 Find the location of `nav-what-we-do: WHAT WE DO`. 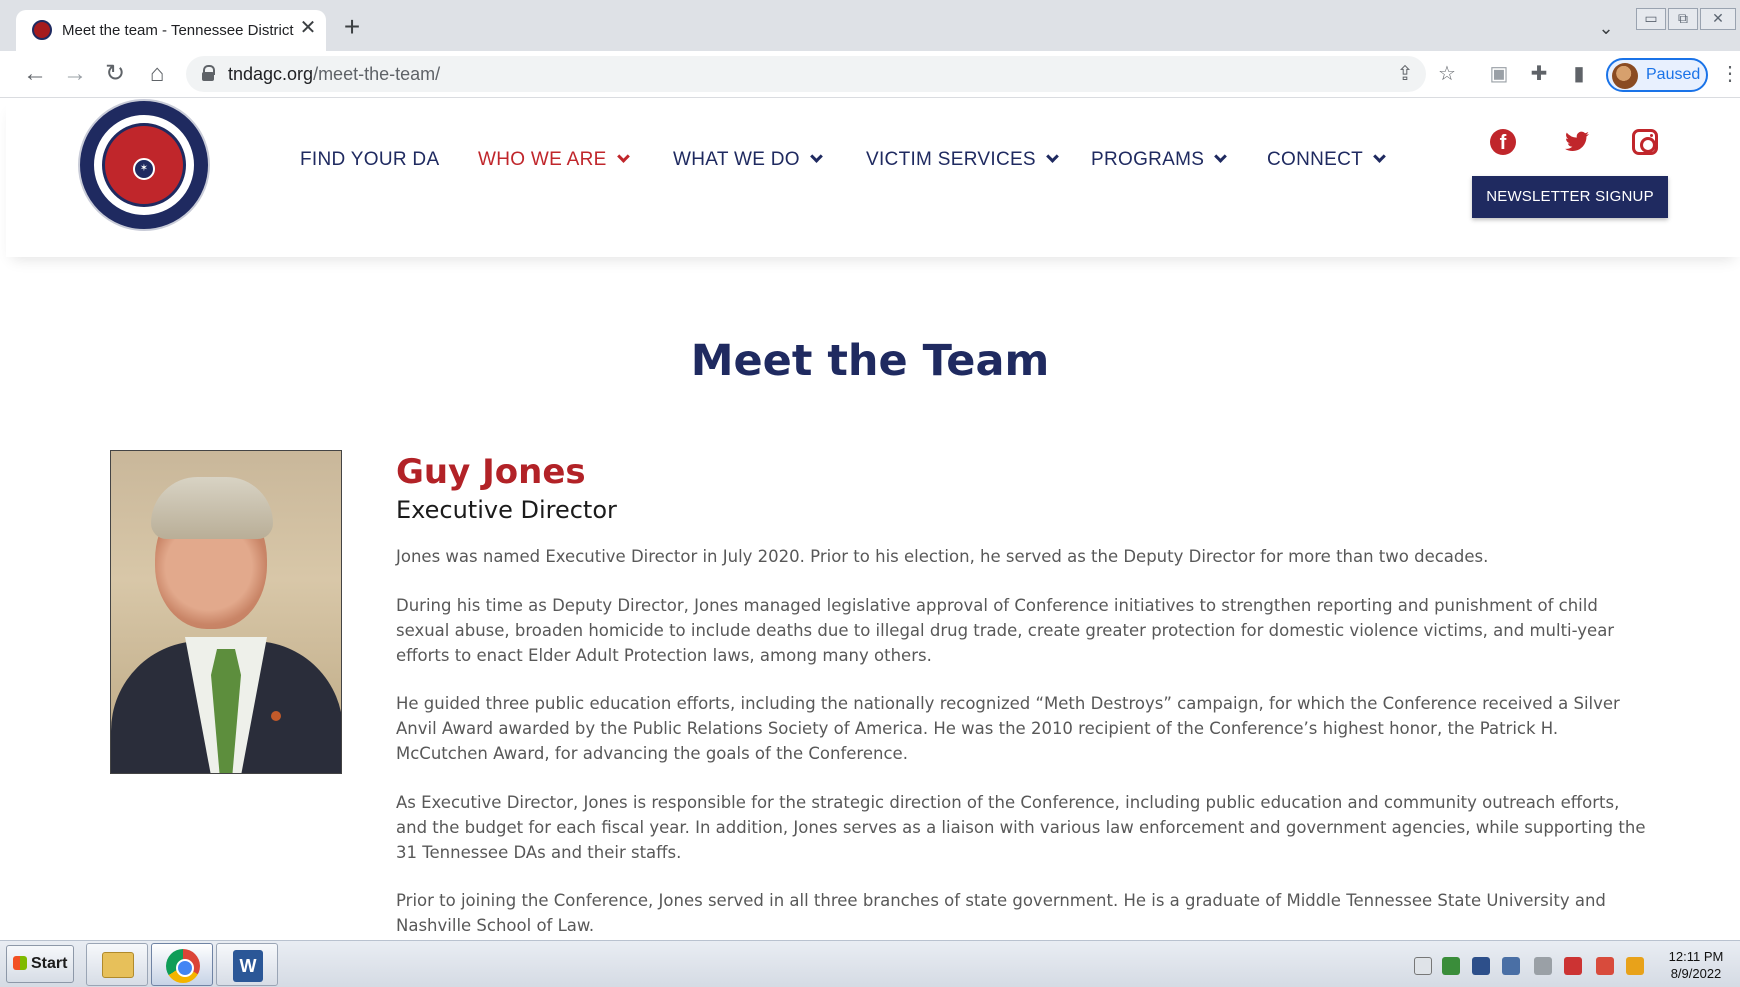

nav-what-we-do: WHAT WE DO is located at coordinates (748, 160).